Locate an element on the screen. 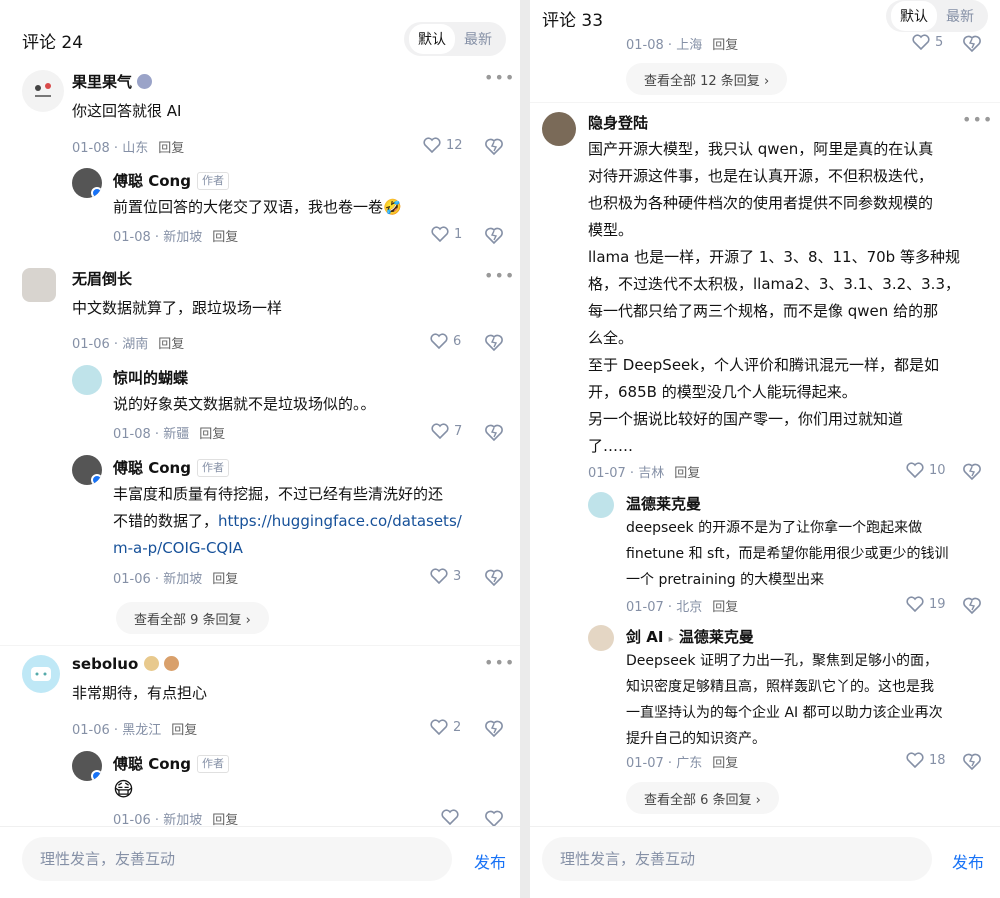 The height and width of the screenshot is (898, 1000). like-button: 5 is located at coordinates (927, 42).